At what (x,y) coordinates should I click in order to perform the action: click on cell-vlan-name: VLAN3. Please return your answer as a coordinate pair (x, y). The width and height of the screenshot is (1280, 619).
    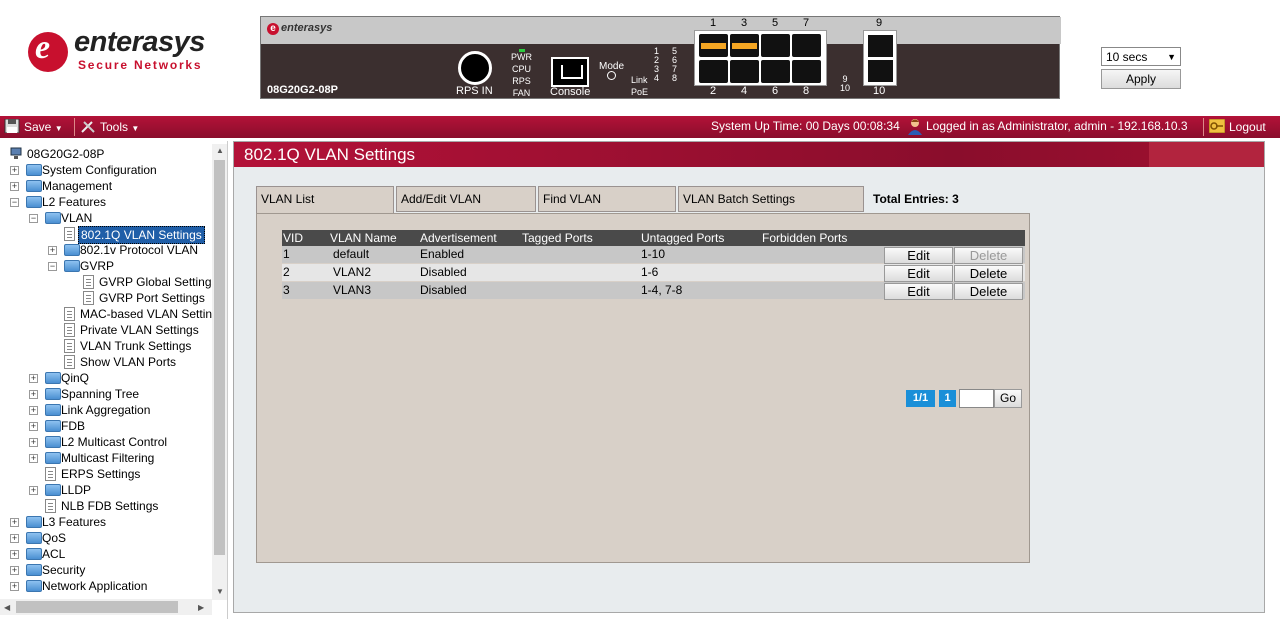
    Looking at the image, I should click on (352, 290).